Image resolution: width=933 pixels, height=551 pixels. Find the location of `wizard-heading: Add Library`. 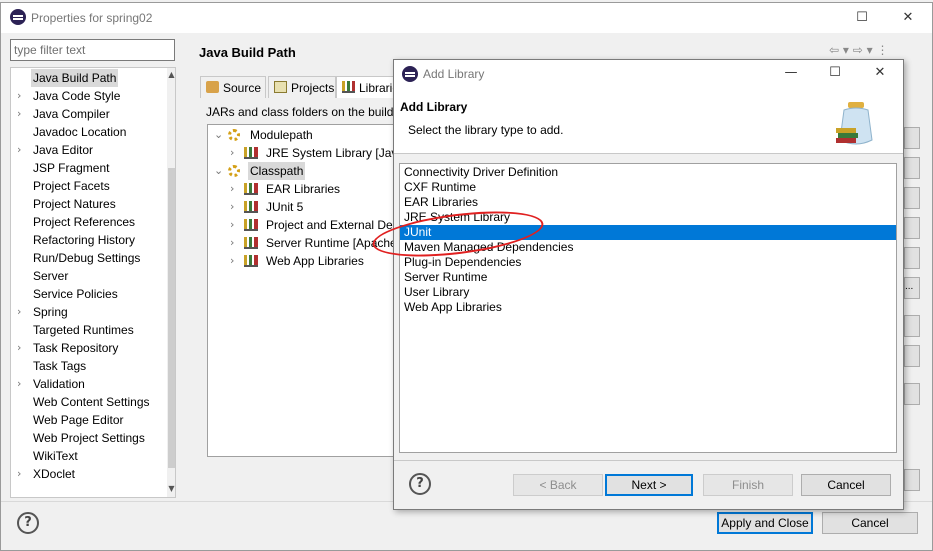

wizard-heading: Add Library is located at coordinates (434, 107).